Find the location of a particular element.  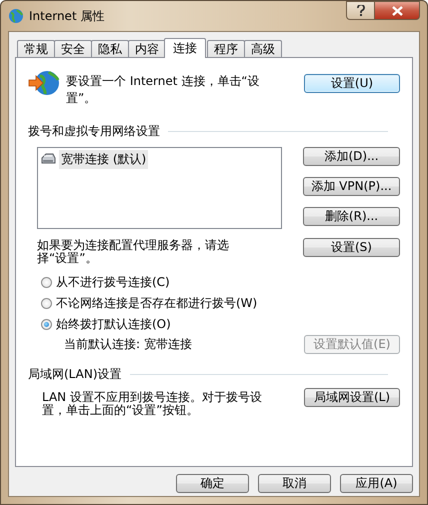

instruction-text: 要设置一个 Internet 连接，单击“设置”。 is located at coordinates (163, 90).